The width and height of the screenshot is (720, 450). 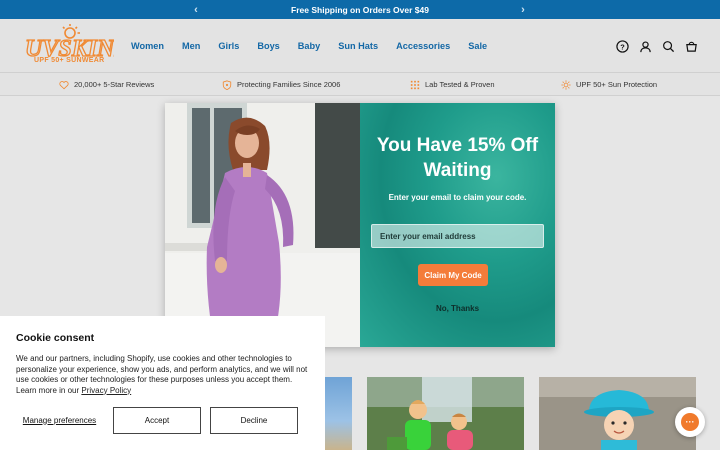 I want to click on search-icon, so click(x=668, y=46).